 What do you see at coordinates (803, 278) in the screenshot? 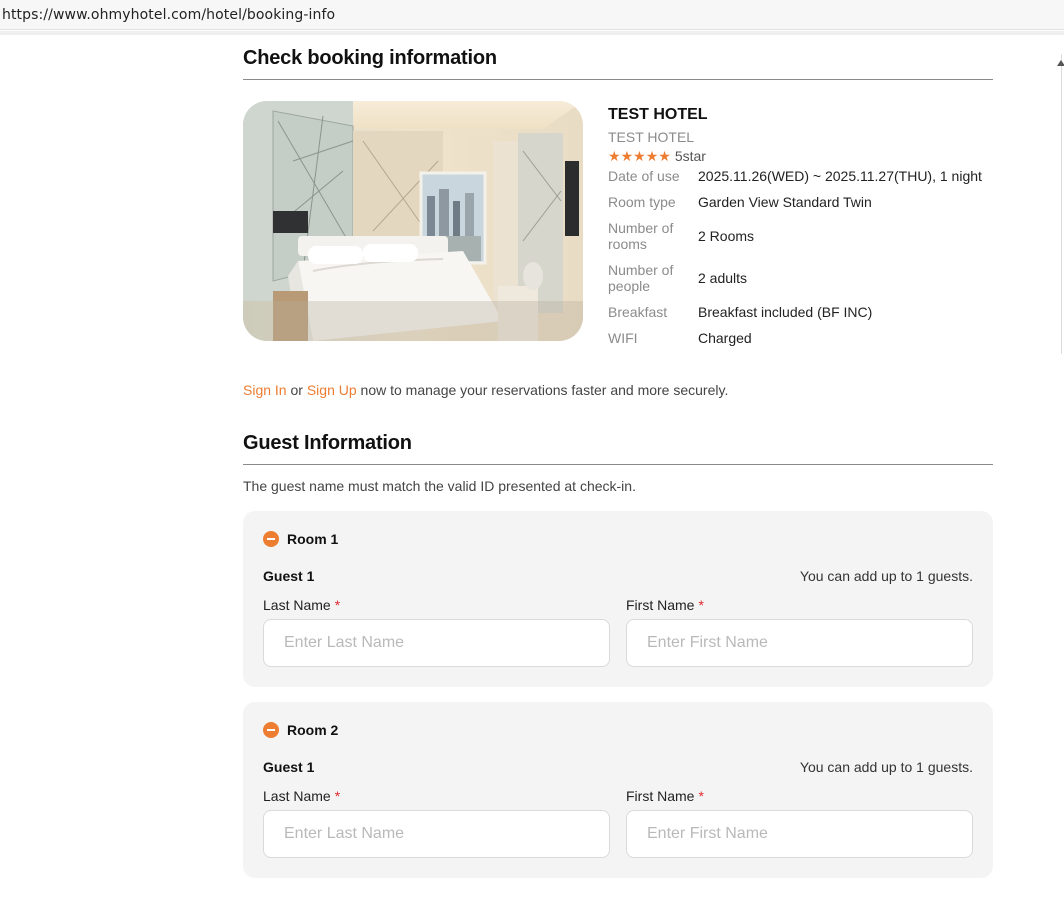
I see `detail-row-people: Number of people 2 adults` at bounding box center [803, 278].